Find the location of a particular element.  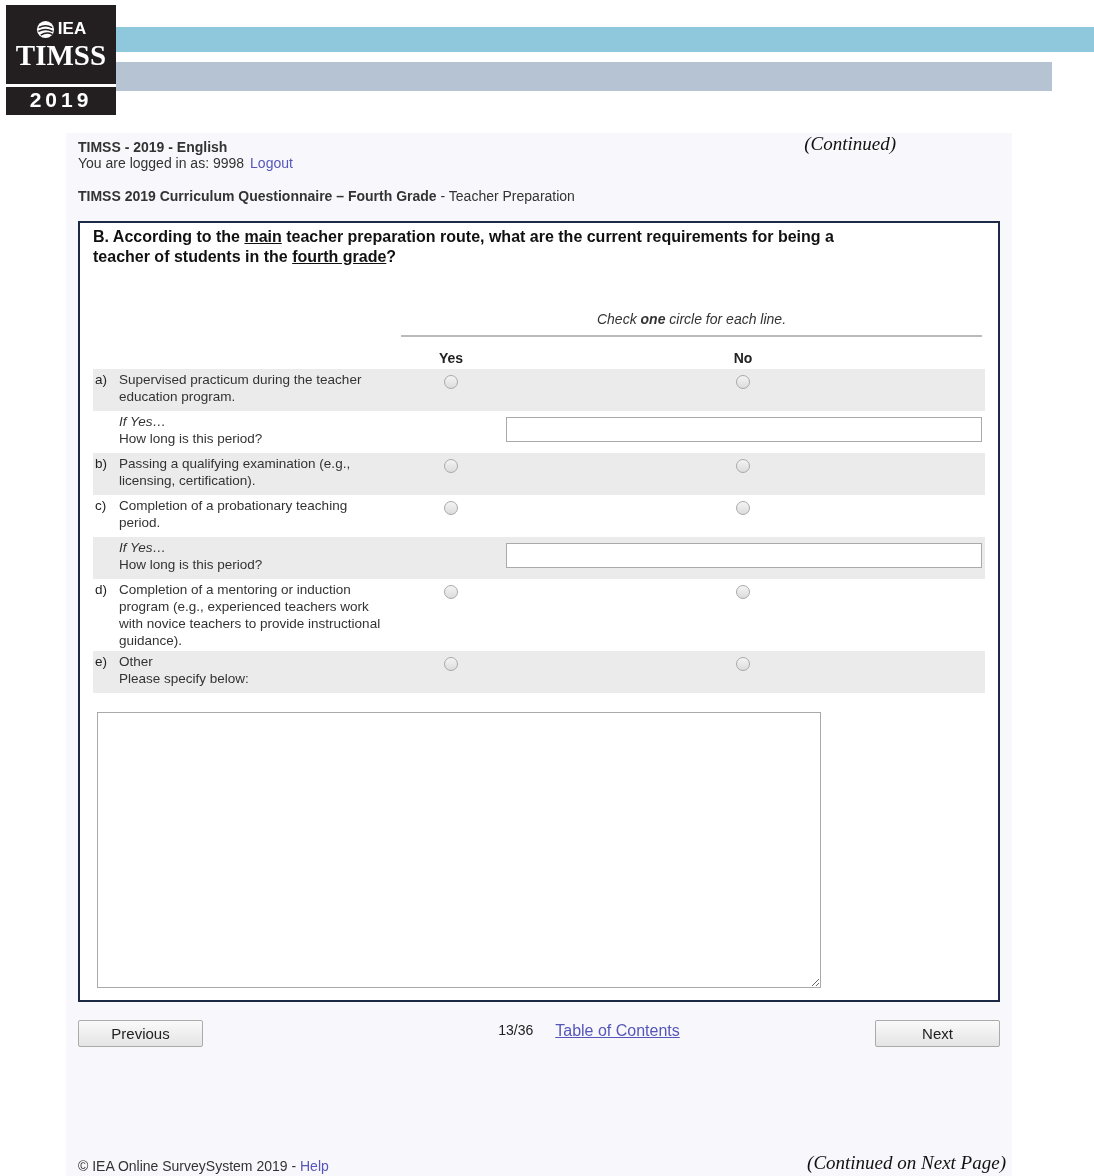

item-text: Completion of a probationary teaching period. is located at coordinates (234, 514).